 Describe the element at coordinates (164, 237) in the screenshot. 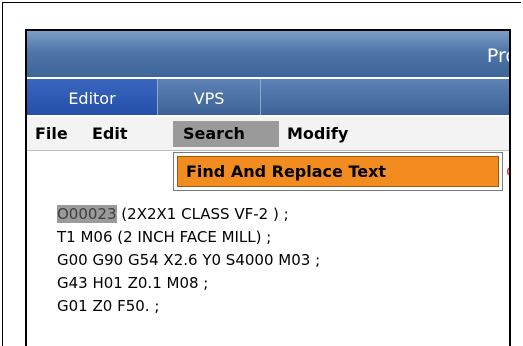

I see `code-line: T1 M06 (2 INCH FACE MILL) ;` at that location.